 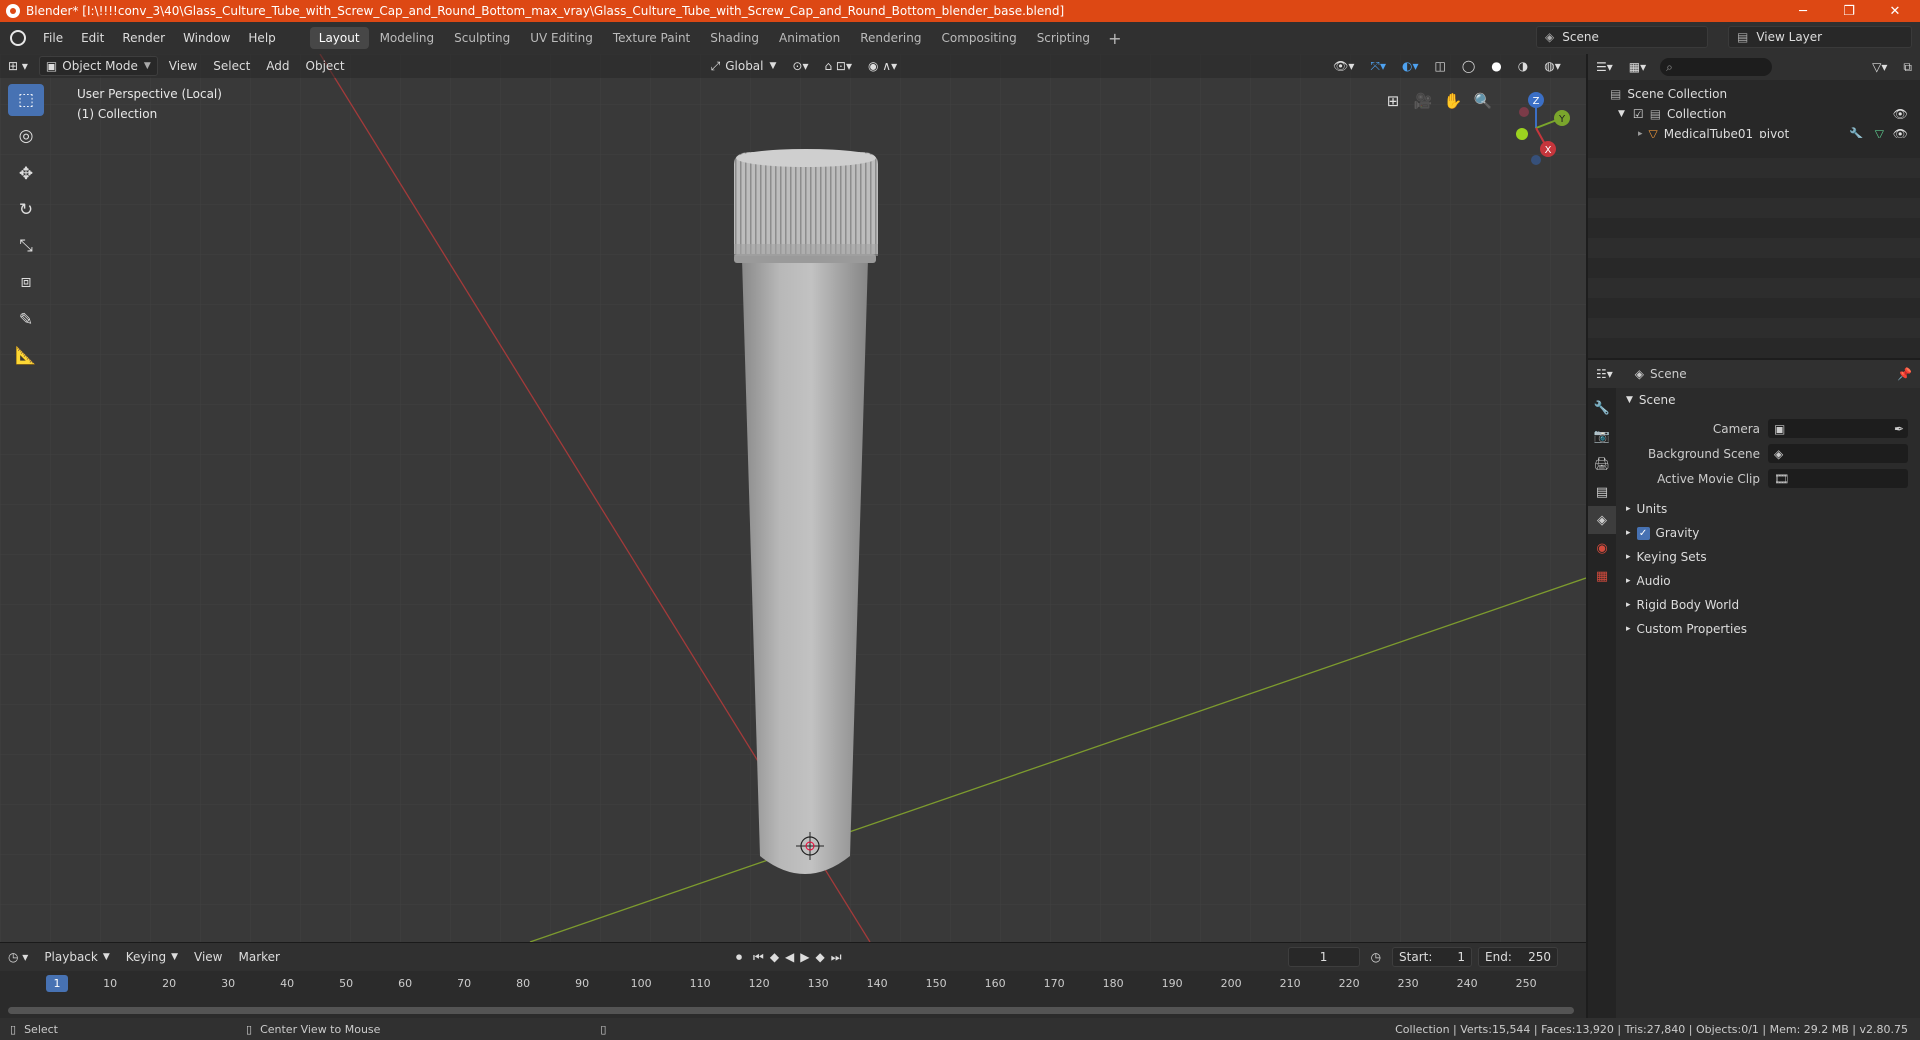 What do you see at coordinates (1621, 114) in the screenshot?
I see `expand-arrow-icon: ▼` at bounding box center [1621, 114].